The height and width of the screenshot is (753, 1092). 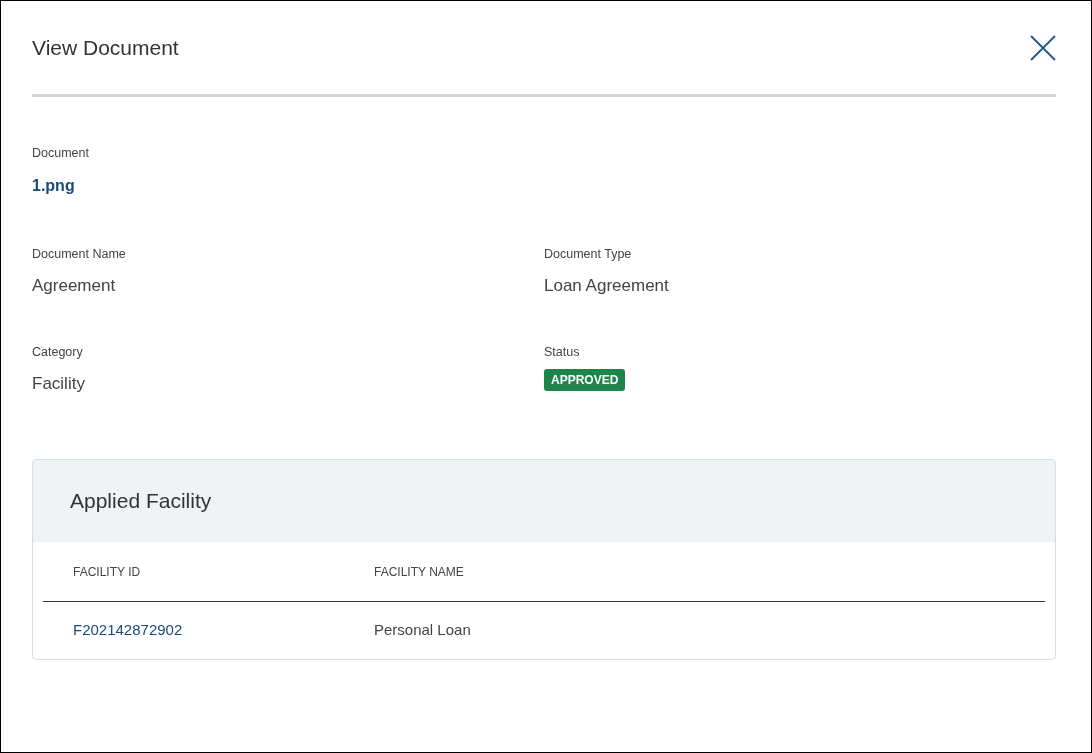 What do you see at coordinates (58, 352) in the screenshot?
I see `field-label: Category` at bounding box center [58, 352].